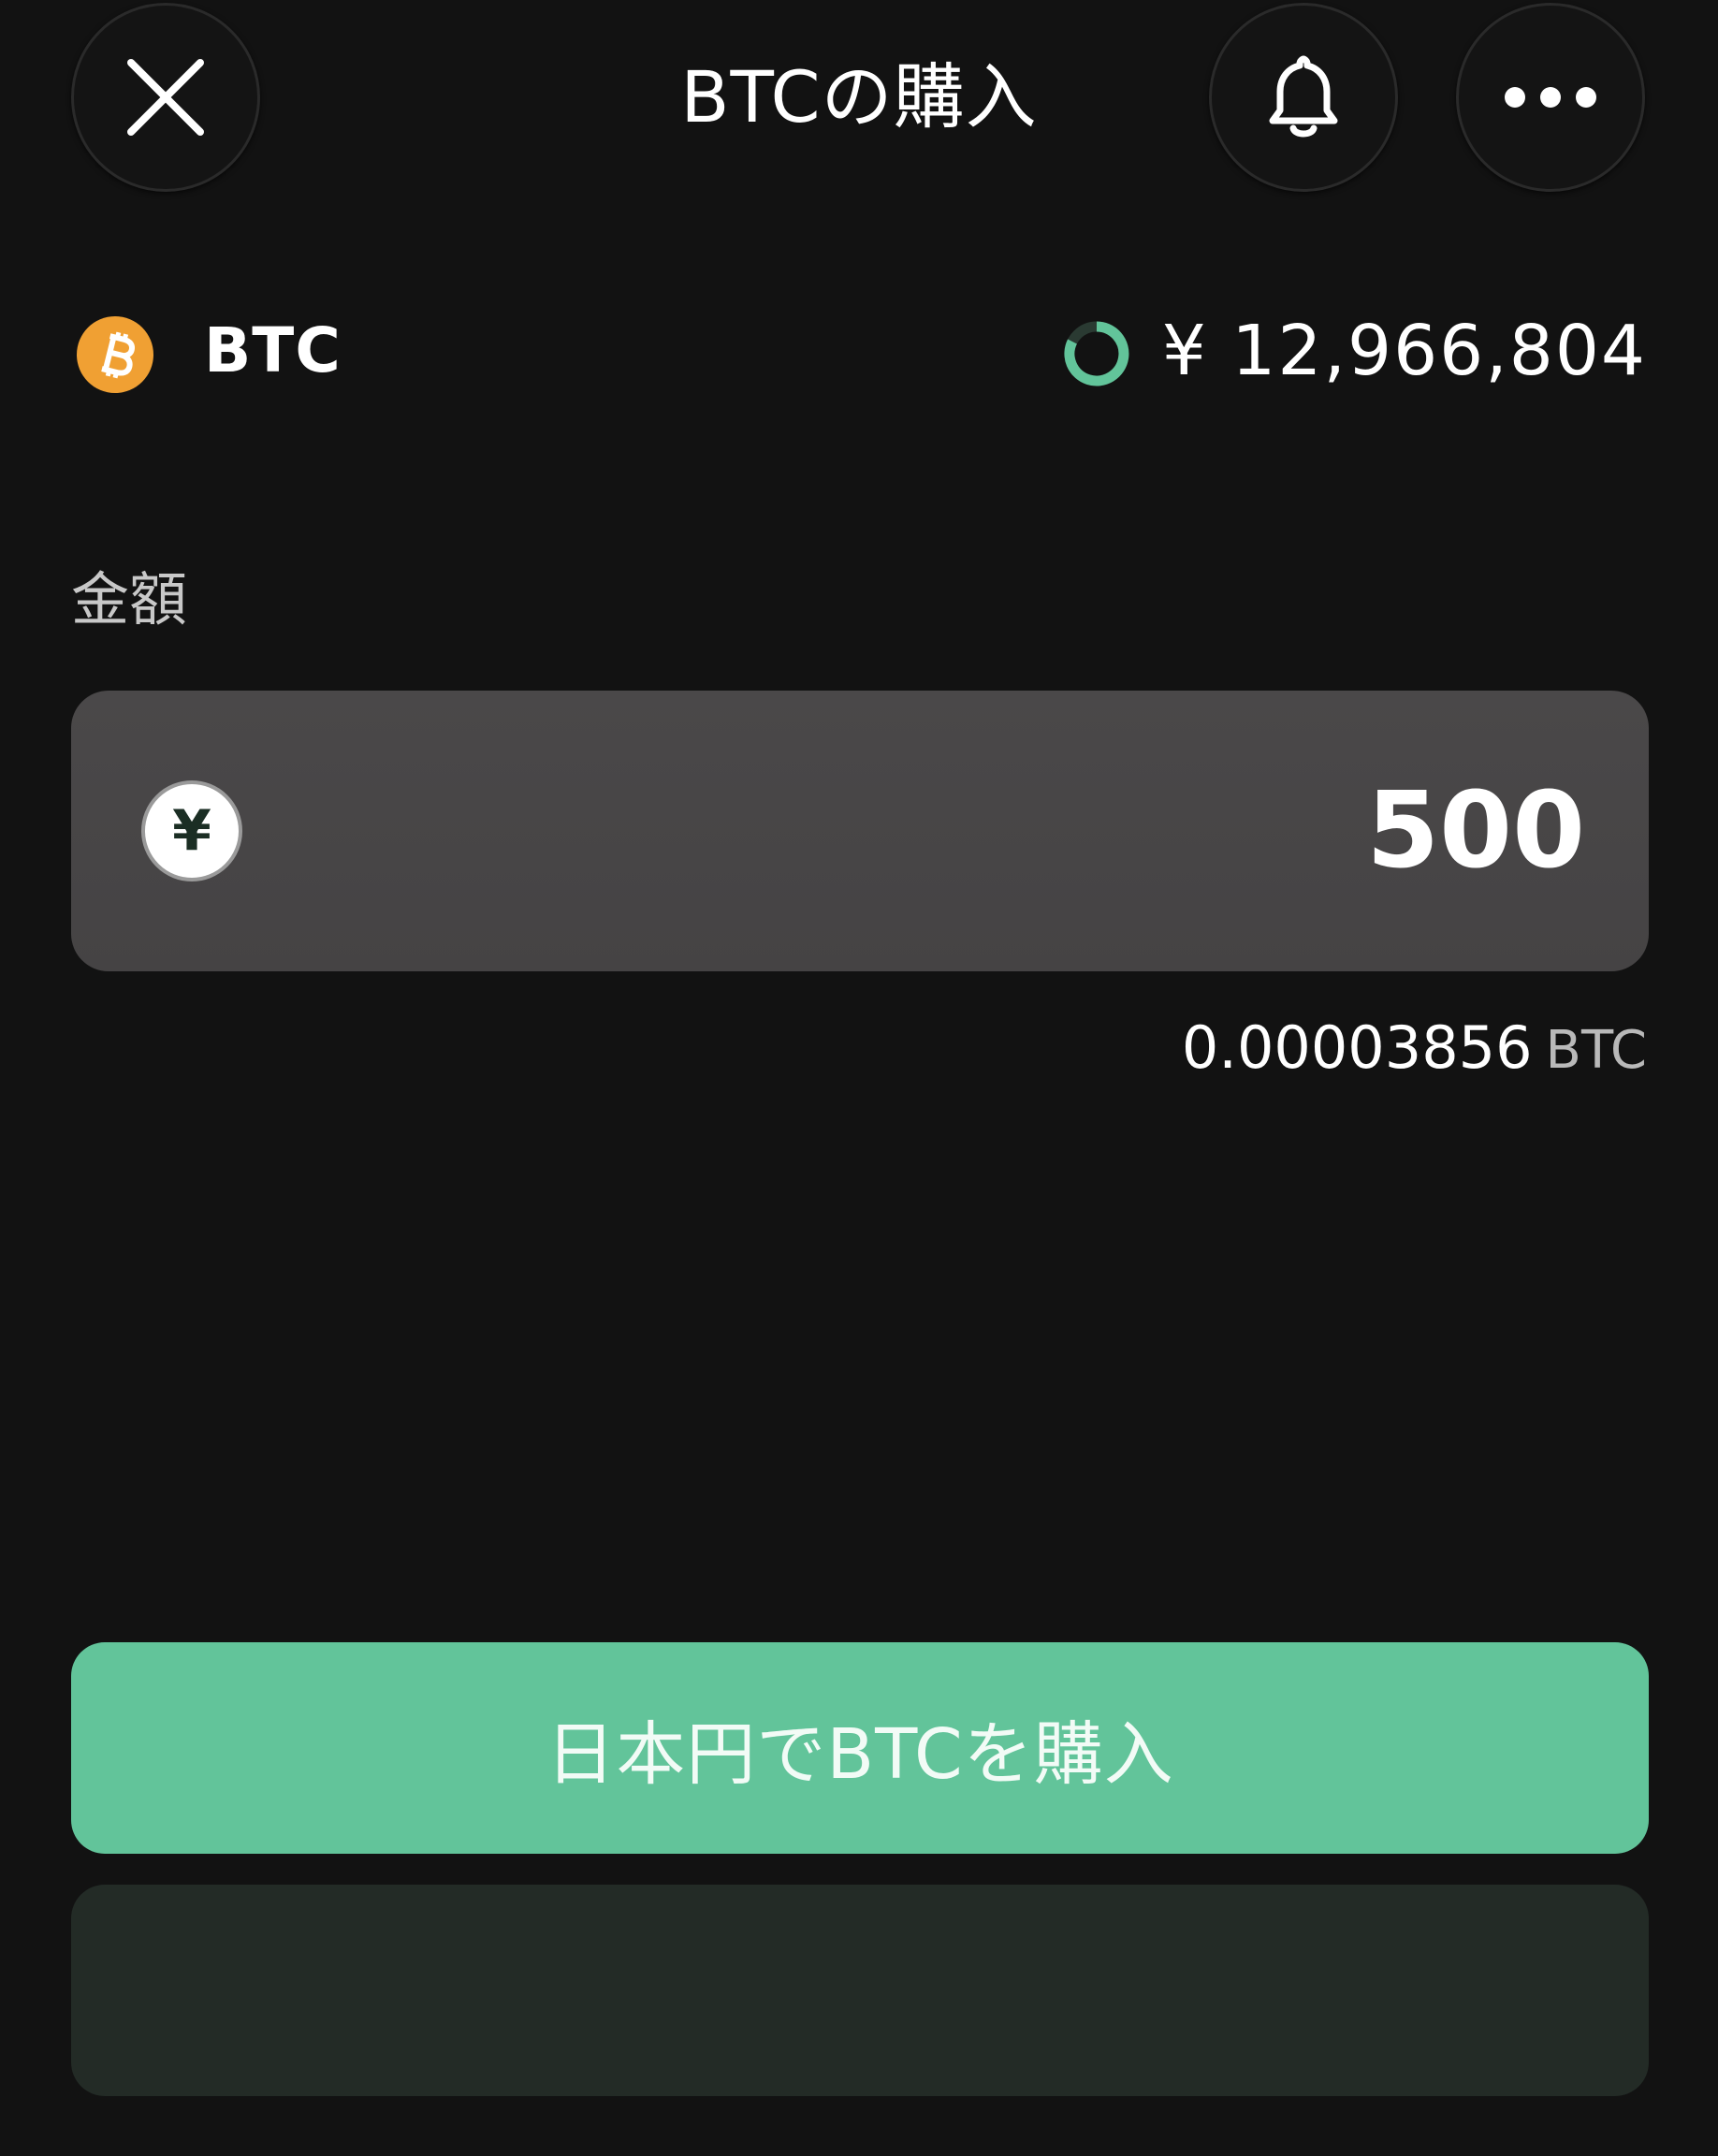 The width and height of the screenshot is (1718, 2156). I want to click on close-button, so click(165, 97).